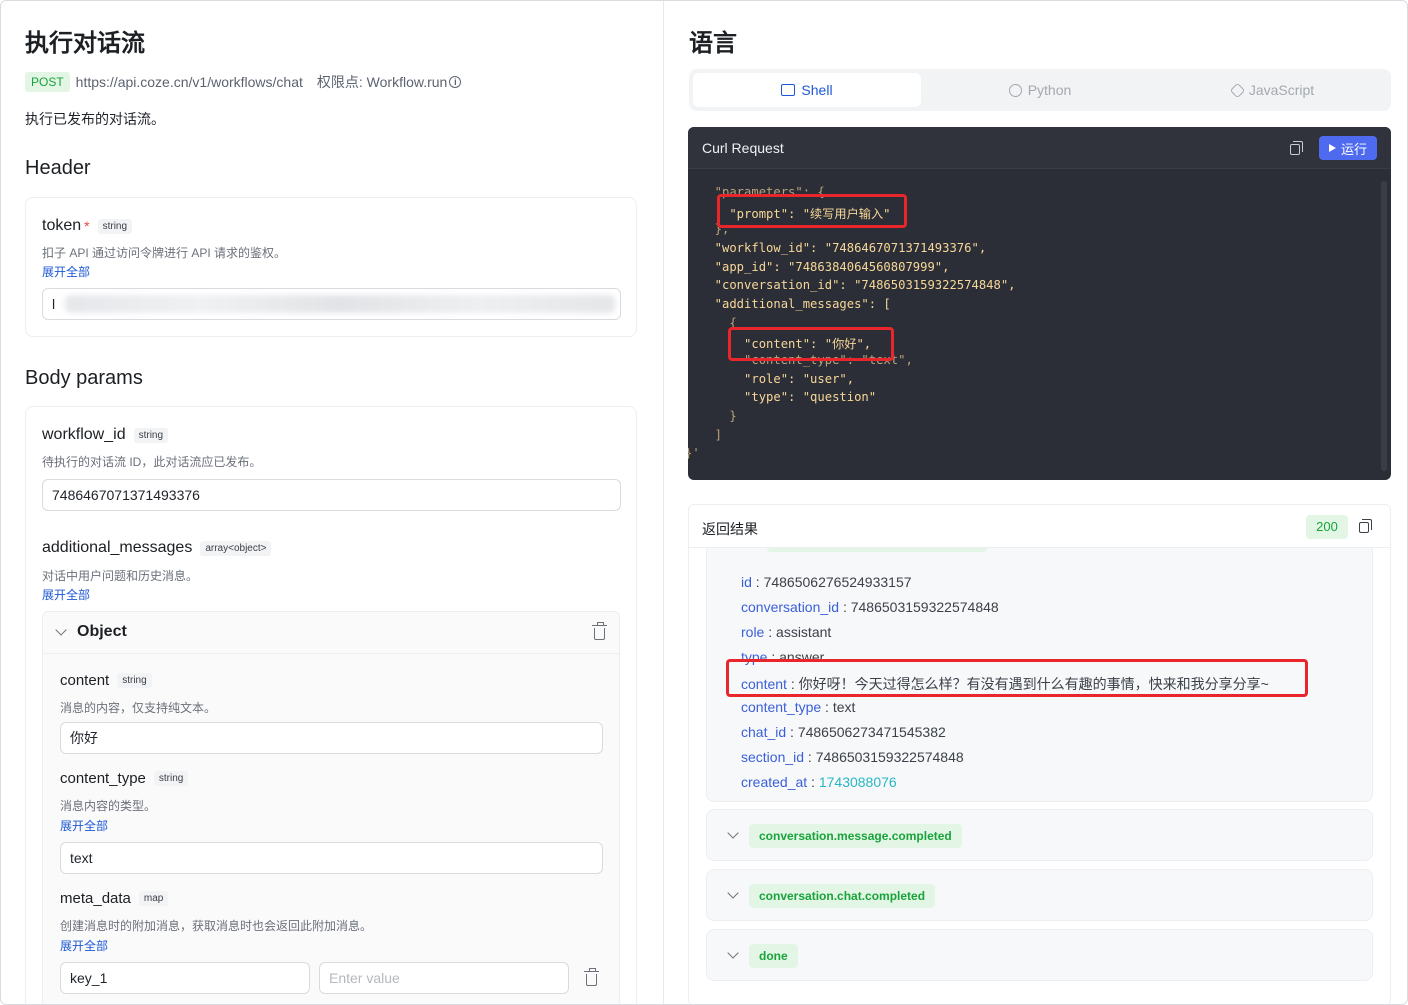  What do you see at coordinates (455, 82) in the screenshot?
I see `info-icon: i` at bounding box center [455, 82].